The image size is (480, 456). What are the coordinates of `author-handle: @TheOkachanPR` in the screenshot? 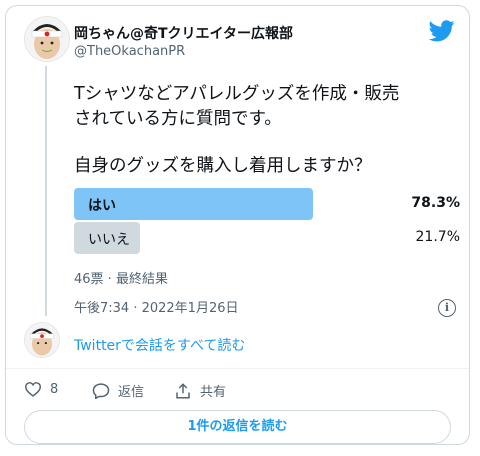 It's located at (129, 51).